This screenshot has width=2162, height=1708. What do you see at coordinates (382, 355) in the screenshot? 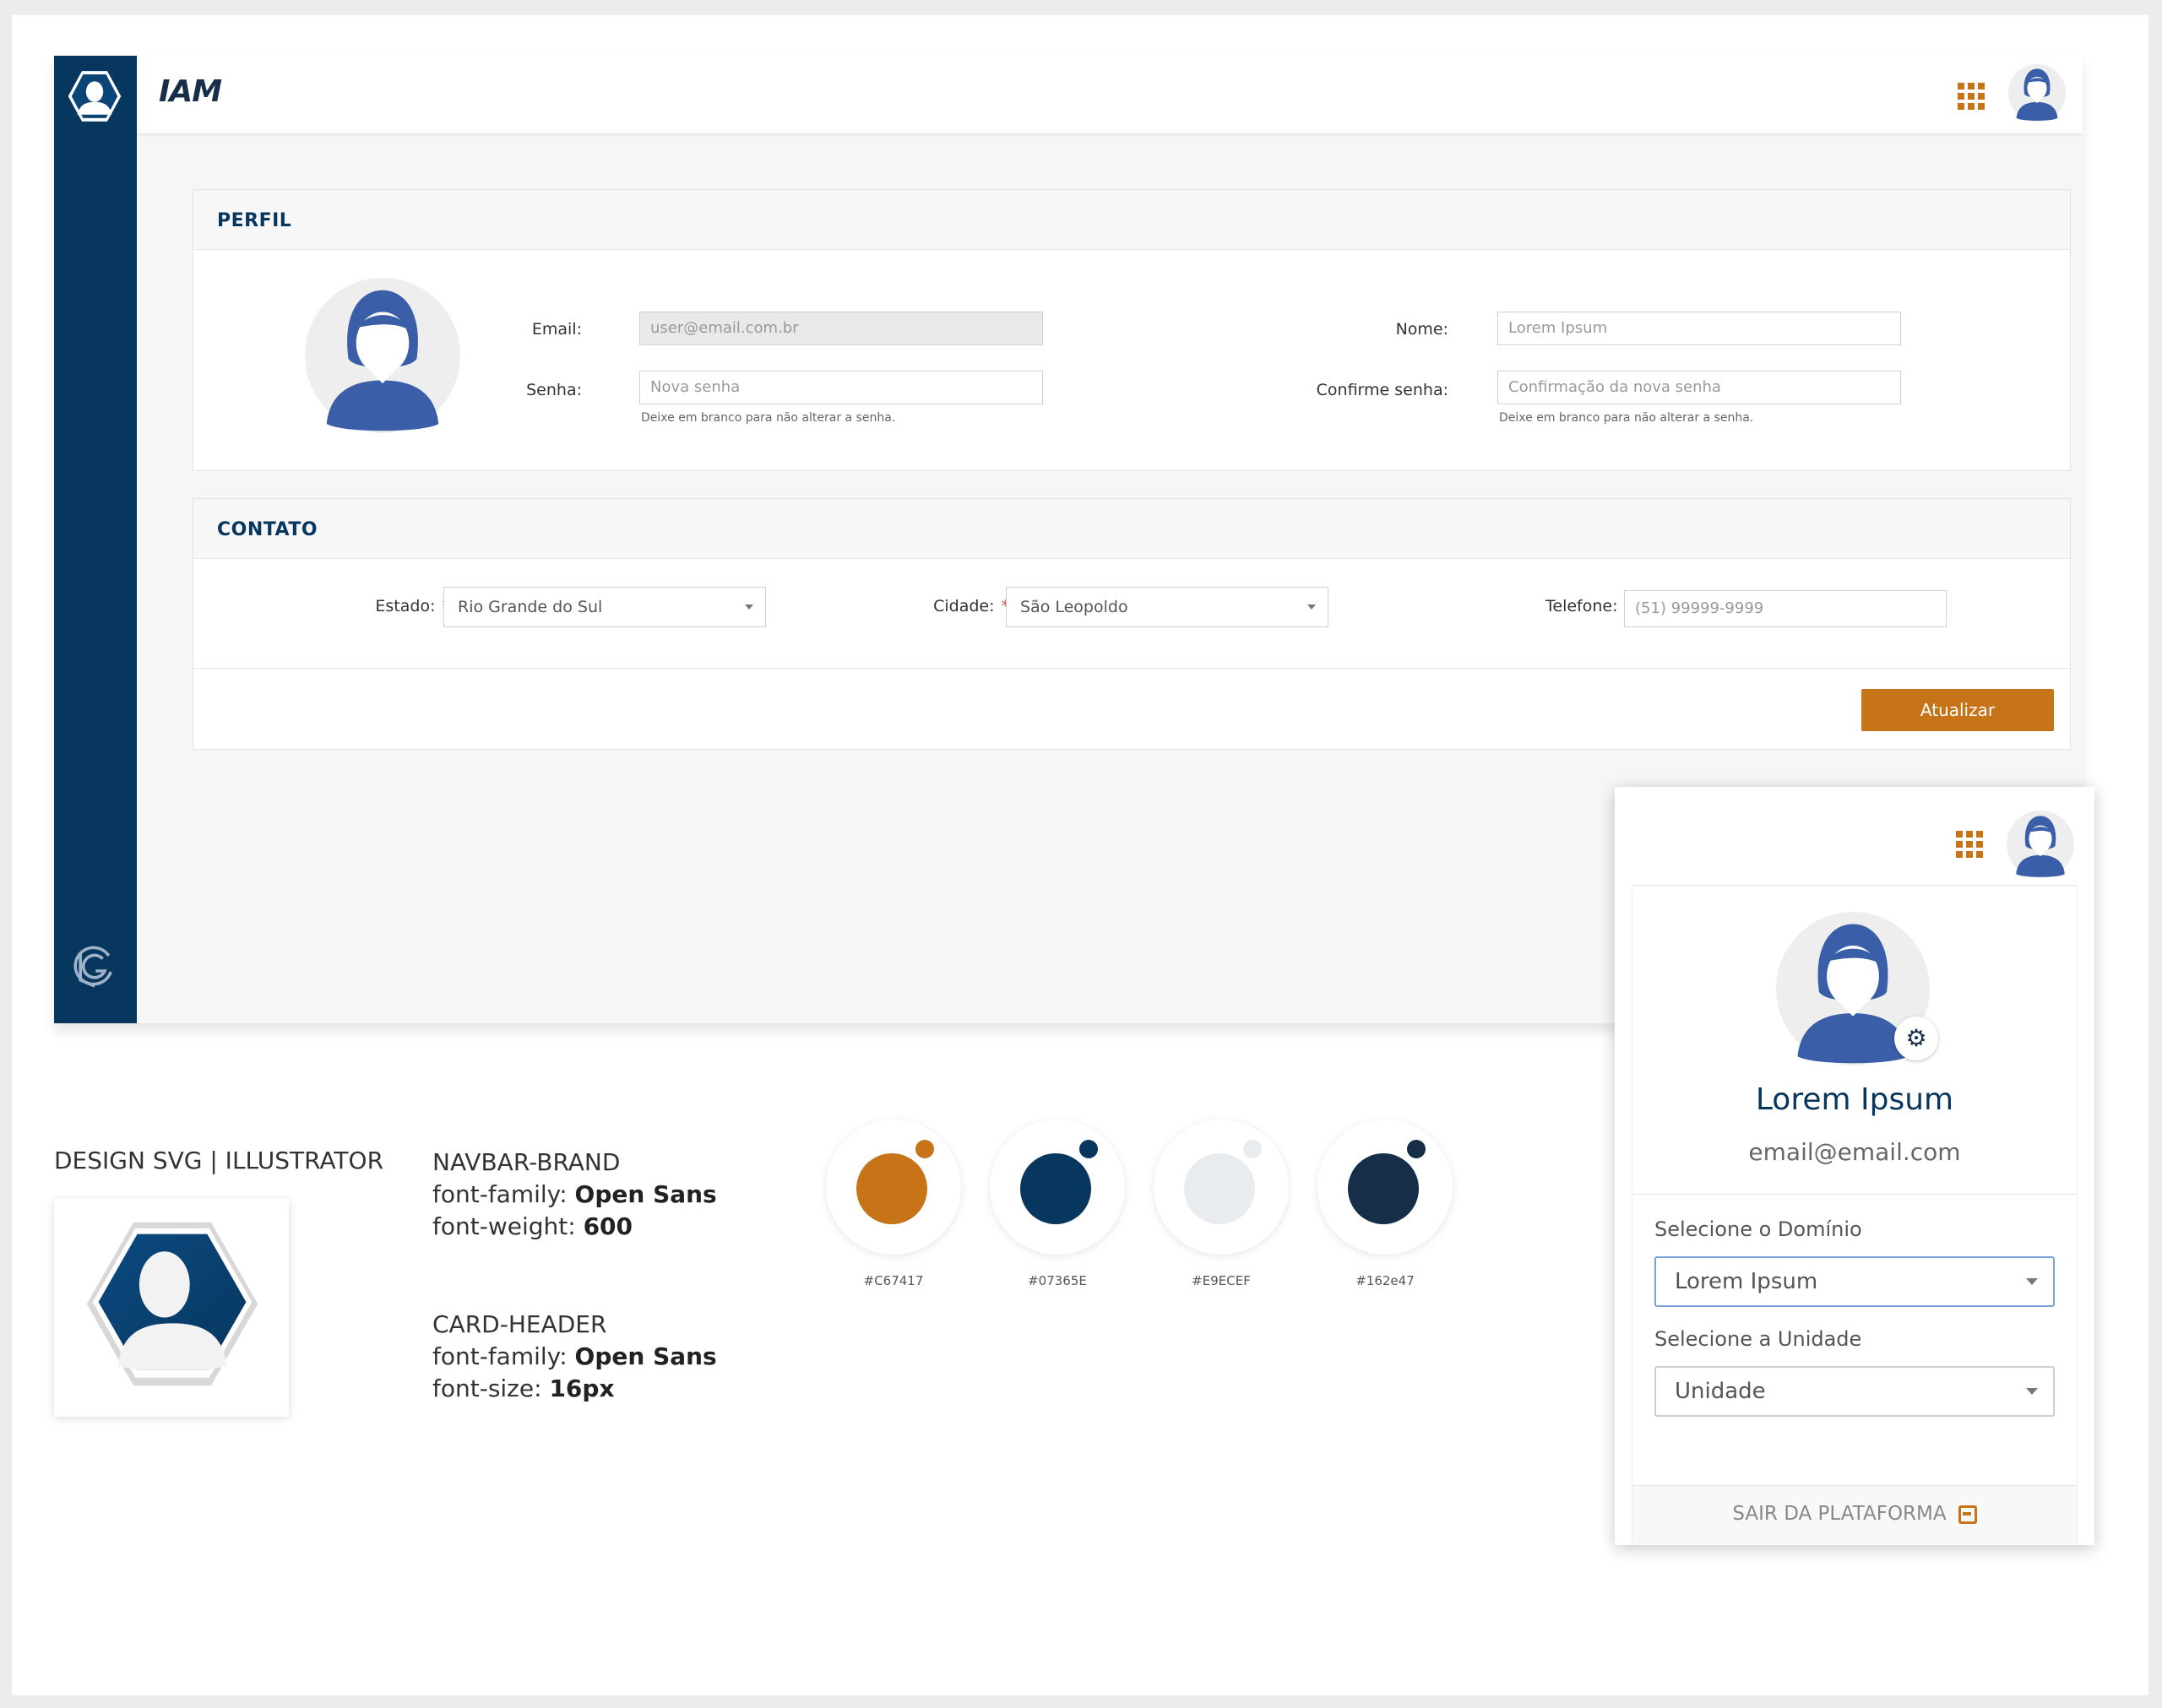
I see `profile-avatar` at bounding box center [382, 355].